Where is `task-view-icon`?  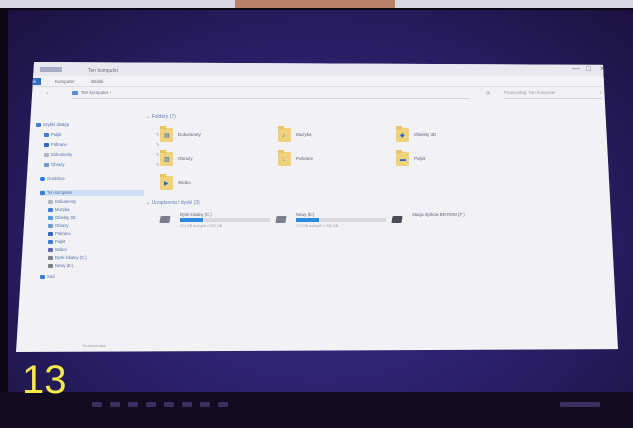 task-view-icon is located at coordinates (133, 404).